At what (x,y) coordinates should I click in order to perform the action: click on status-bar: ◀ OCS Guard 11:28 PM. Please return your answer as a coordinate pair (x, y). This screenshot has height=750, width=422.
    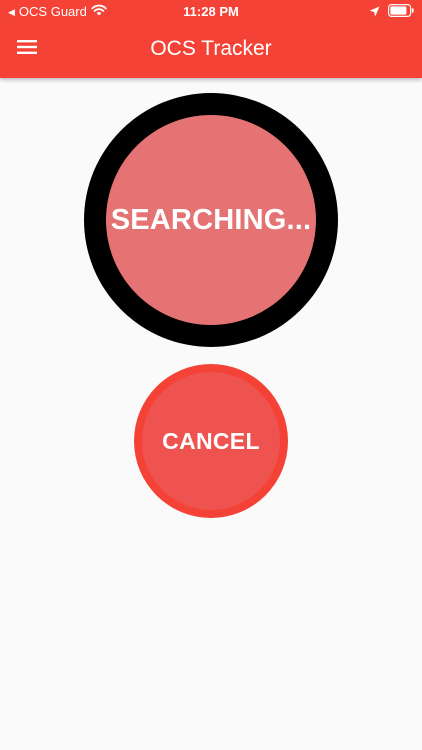
    Looking at the image, I should click on (211, 12).